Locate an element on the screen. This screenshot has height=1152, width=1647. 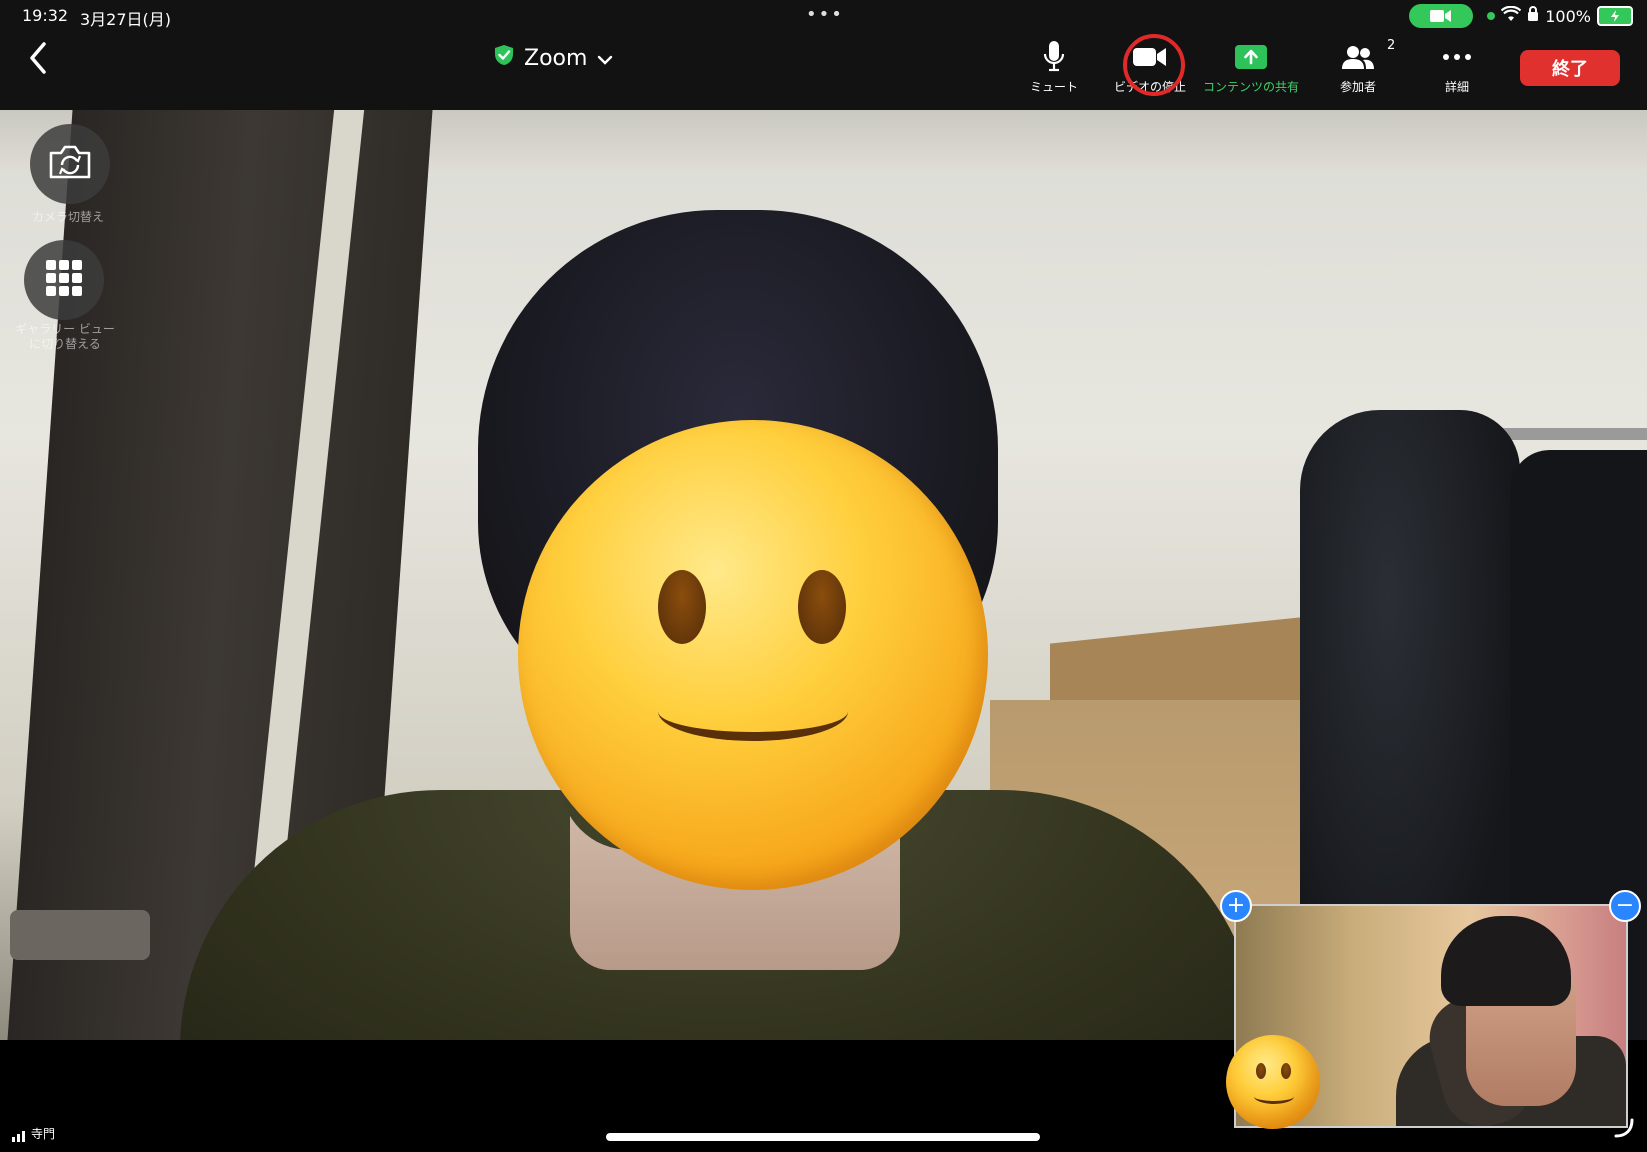
highlight-ring is located at coordinates (1154, 65).